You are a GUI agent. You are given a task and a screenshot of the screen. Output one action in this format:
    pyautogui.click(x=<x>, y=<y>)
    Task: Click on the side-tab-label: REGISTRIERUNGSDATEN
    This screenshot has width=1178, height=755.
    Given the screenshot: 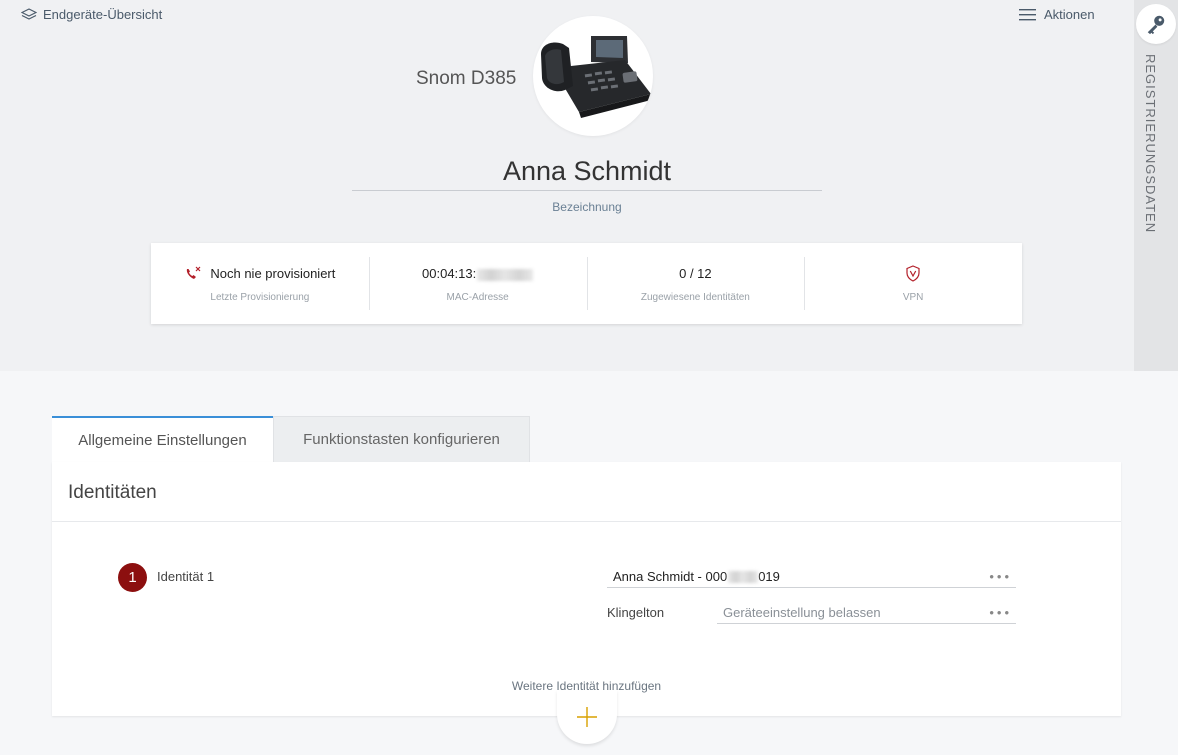 What is the action you would take?
    pyautogui.click(x=1150, y=143)
    